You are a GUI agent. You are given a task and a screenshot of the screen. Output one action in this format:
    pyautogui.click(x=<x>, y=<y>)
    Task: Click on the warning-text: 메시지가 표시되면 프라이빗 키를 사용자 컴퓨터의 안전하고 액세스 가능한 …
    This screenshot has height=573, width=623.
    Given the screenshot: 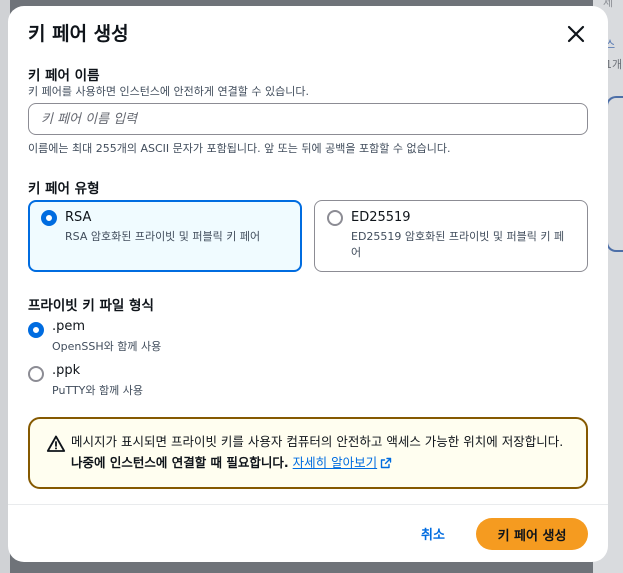 What is the action you would take?
    pyautogui.click(x=321, y=452)
    